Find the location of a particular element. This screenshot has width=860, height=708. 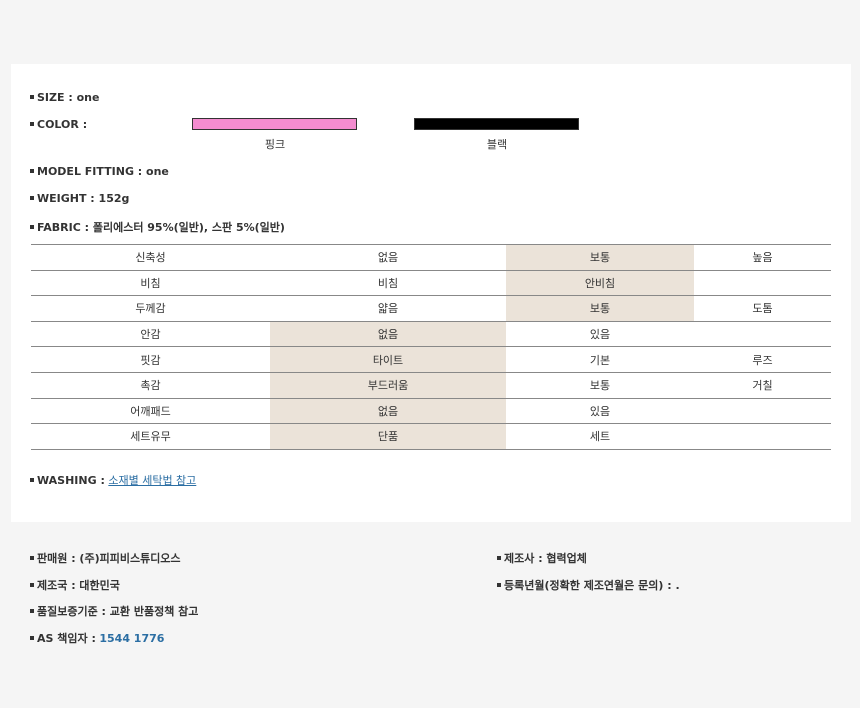

color-name-black: 블랙 is located at coordinates (497, 144).